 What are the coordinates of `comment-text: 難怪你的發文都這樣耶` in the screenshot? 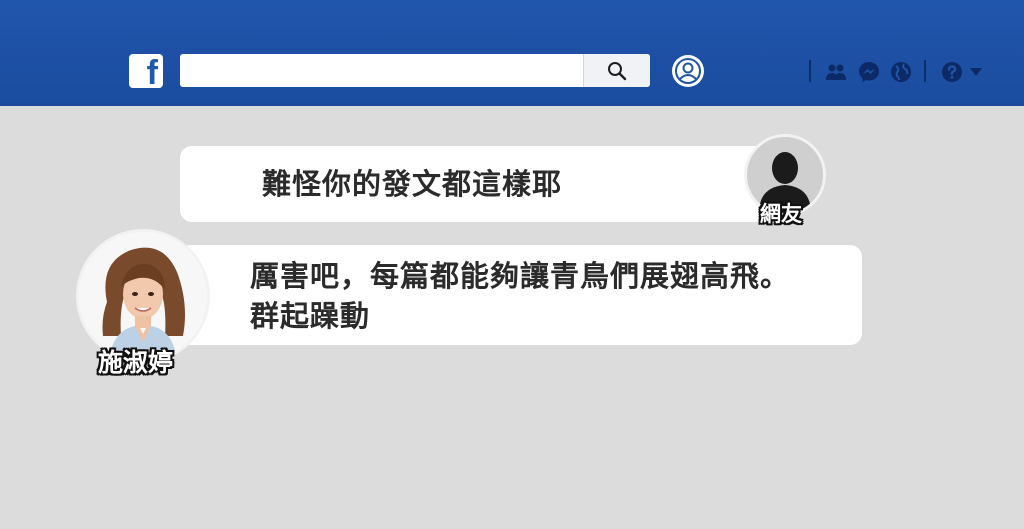 It's located at (412, 184).